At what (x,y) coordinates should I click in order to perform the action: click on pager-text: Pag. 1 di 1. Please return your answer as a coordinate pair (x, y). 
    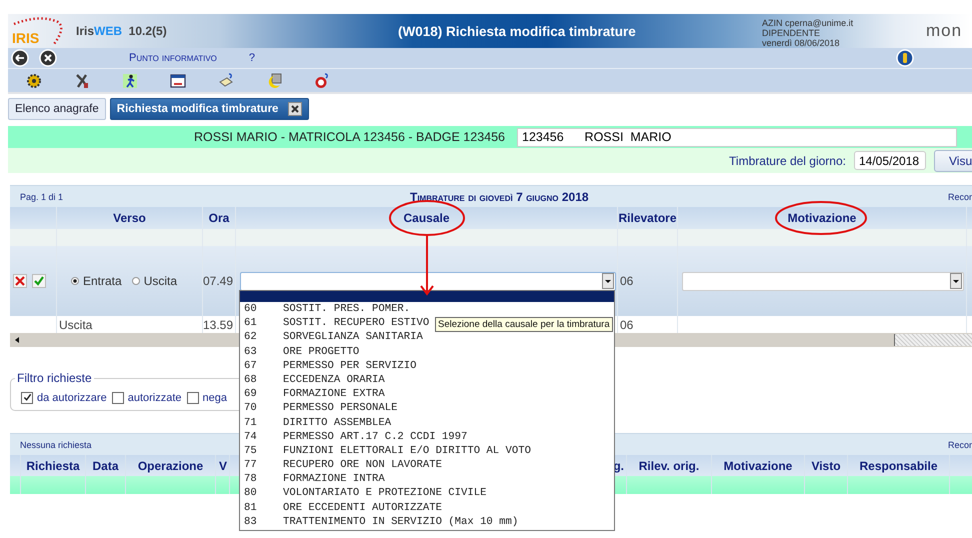
    Looking at the image, I should click on (42, 197).